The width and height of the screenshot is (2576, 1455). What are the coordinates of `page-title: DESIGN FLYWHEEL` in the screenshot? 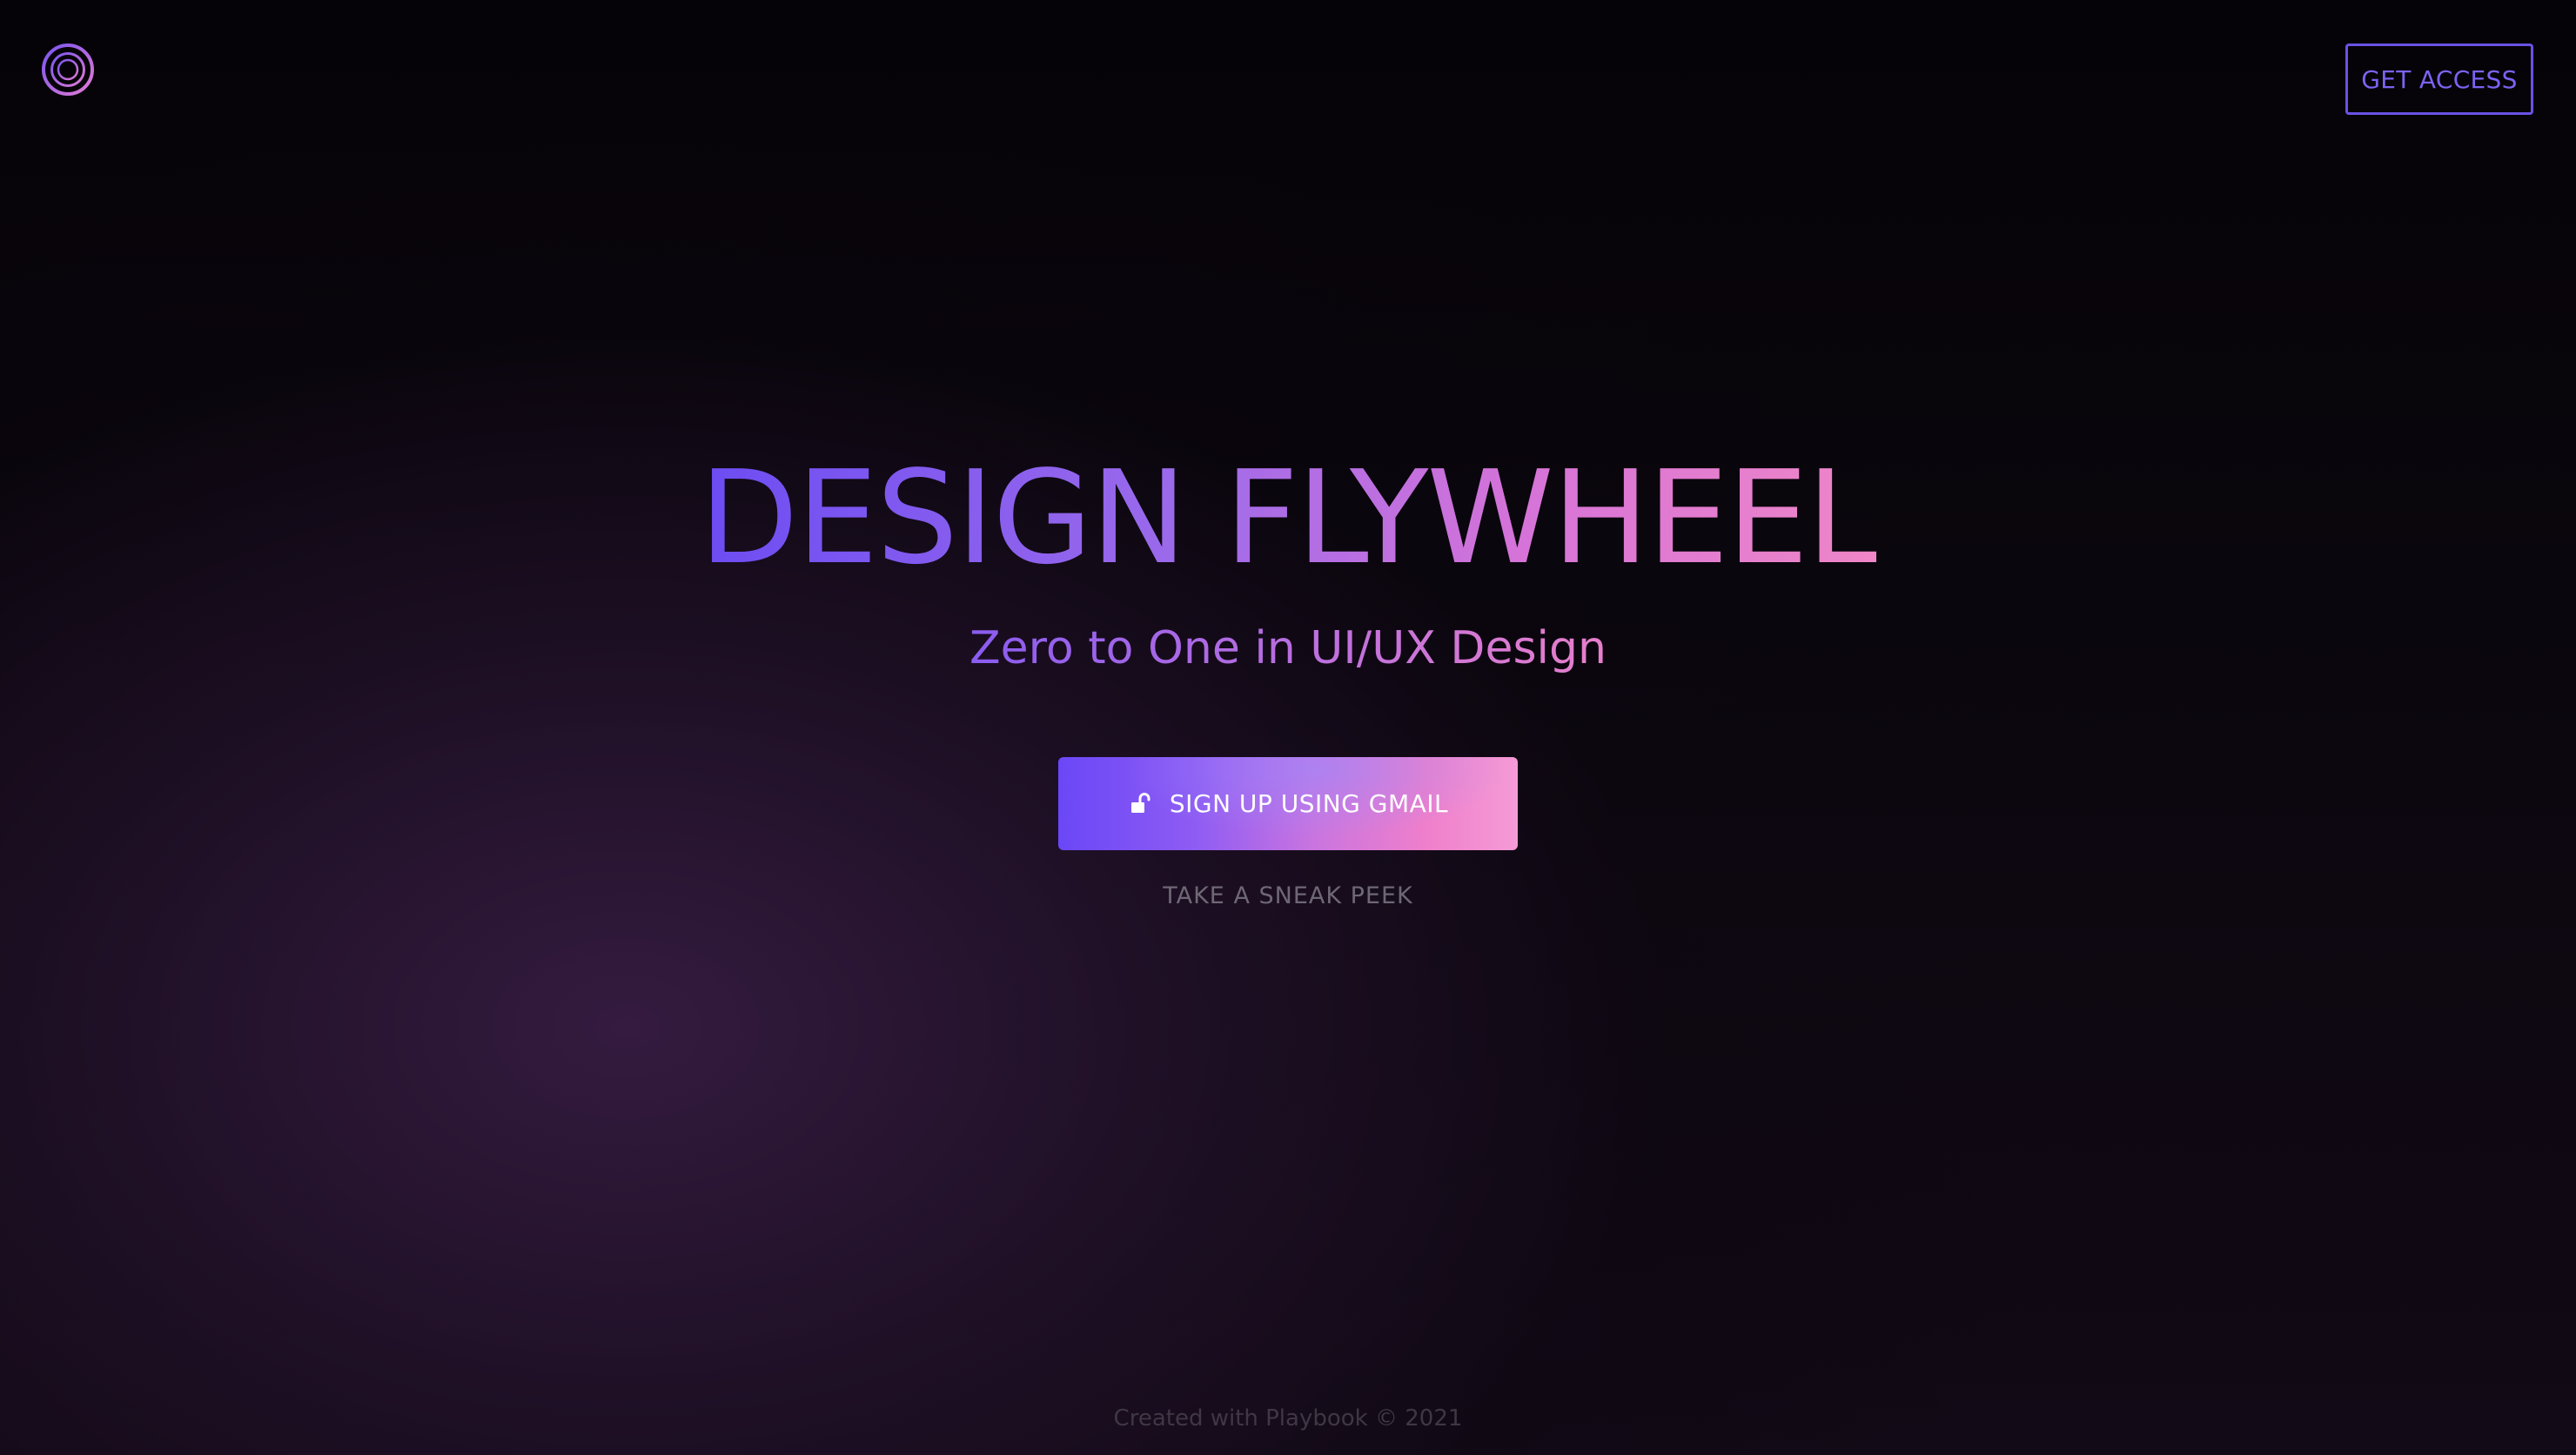 It's located at (1288, 517).